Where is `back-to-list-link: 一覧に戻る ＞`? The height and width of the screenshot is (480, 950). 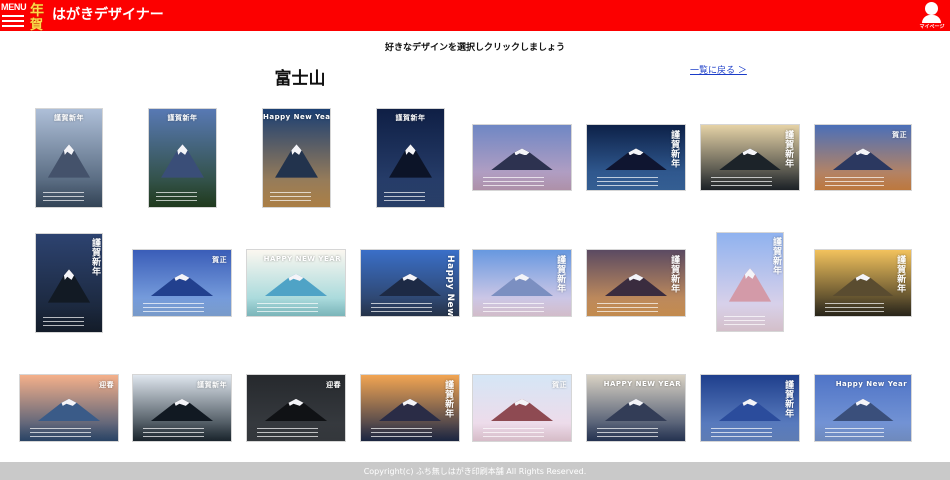
back-to-list-link: 一覧に戻る ＞ is located at coordinates (718, 69).